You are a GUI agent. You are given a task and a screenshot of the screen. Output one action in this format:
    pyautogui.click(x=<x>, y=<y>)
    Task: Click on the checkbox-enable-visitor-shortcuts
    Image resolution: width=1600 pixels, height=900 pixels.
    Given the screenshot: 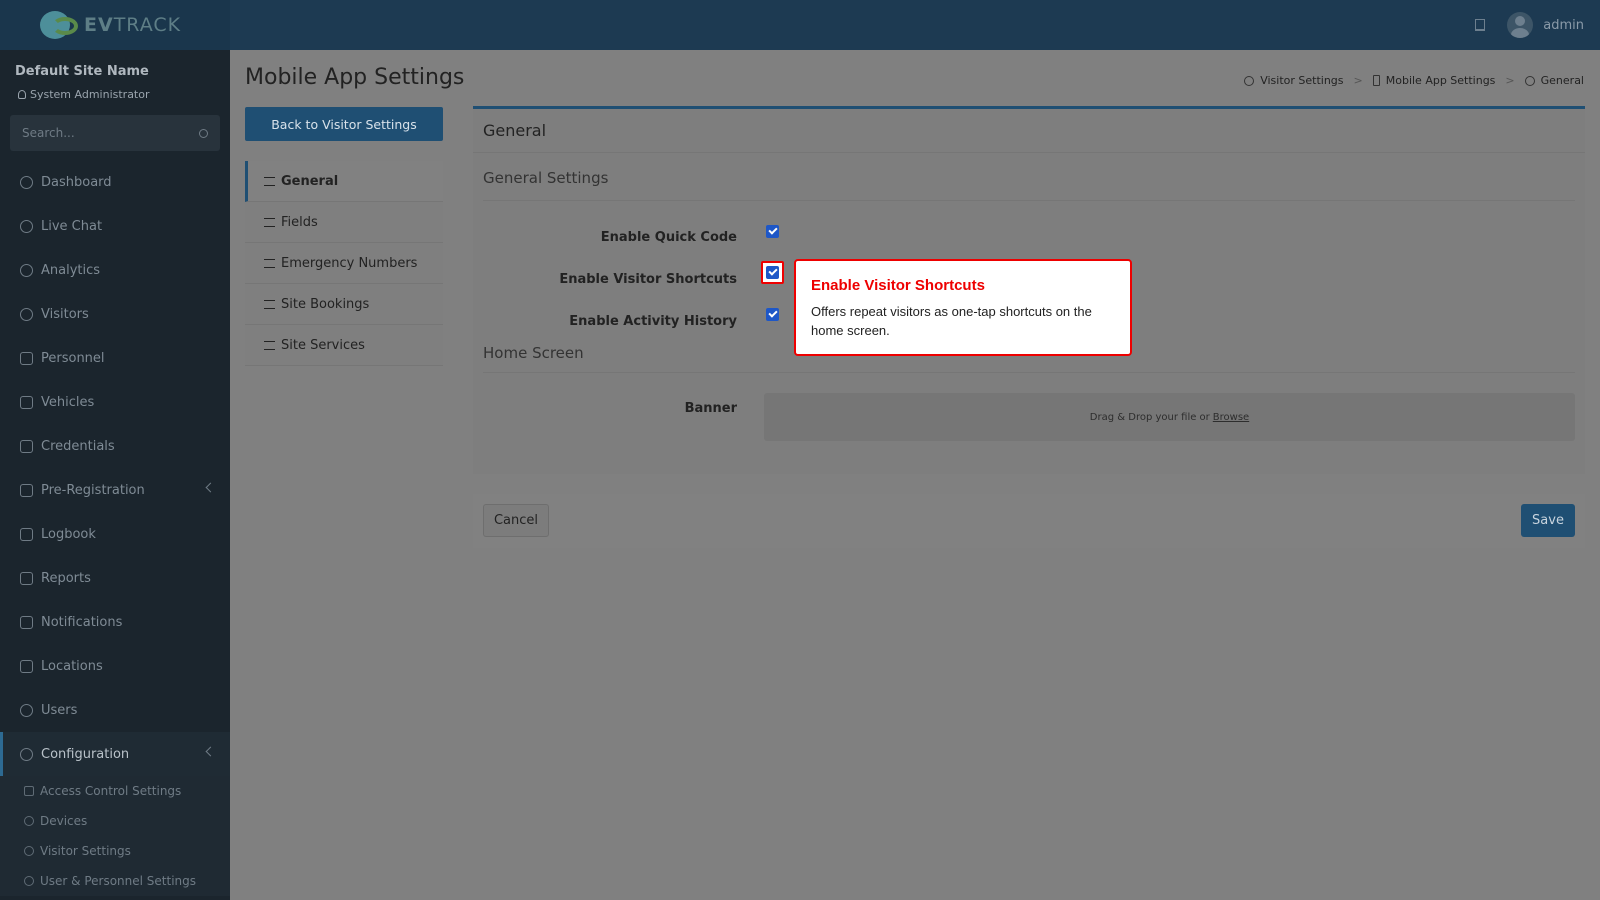 What is the action you would take?
    pyautogui.click(x=772, y=272)
    